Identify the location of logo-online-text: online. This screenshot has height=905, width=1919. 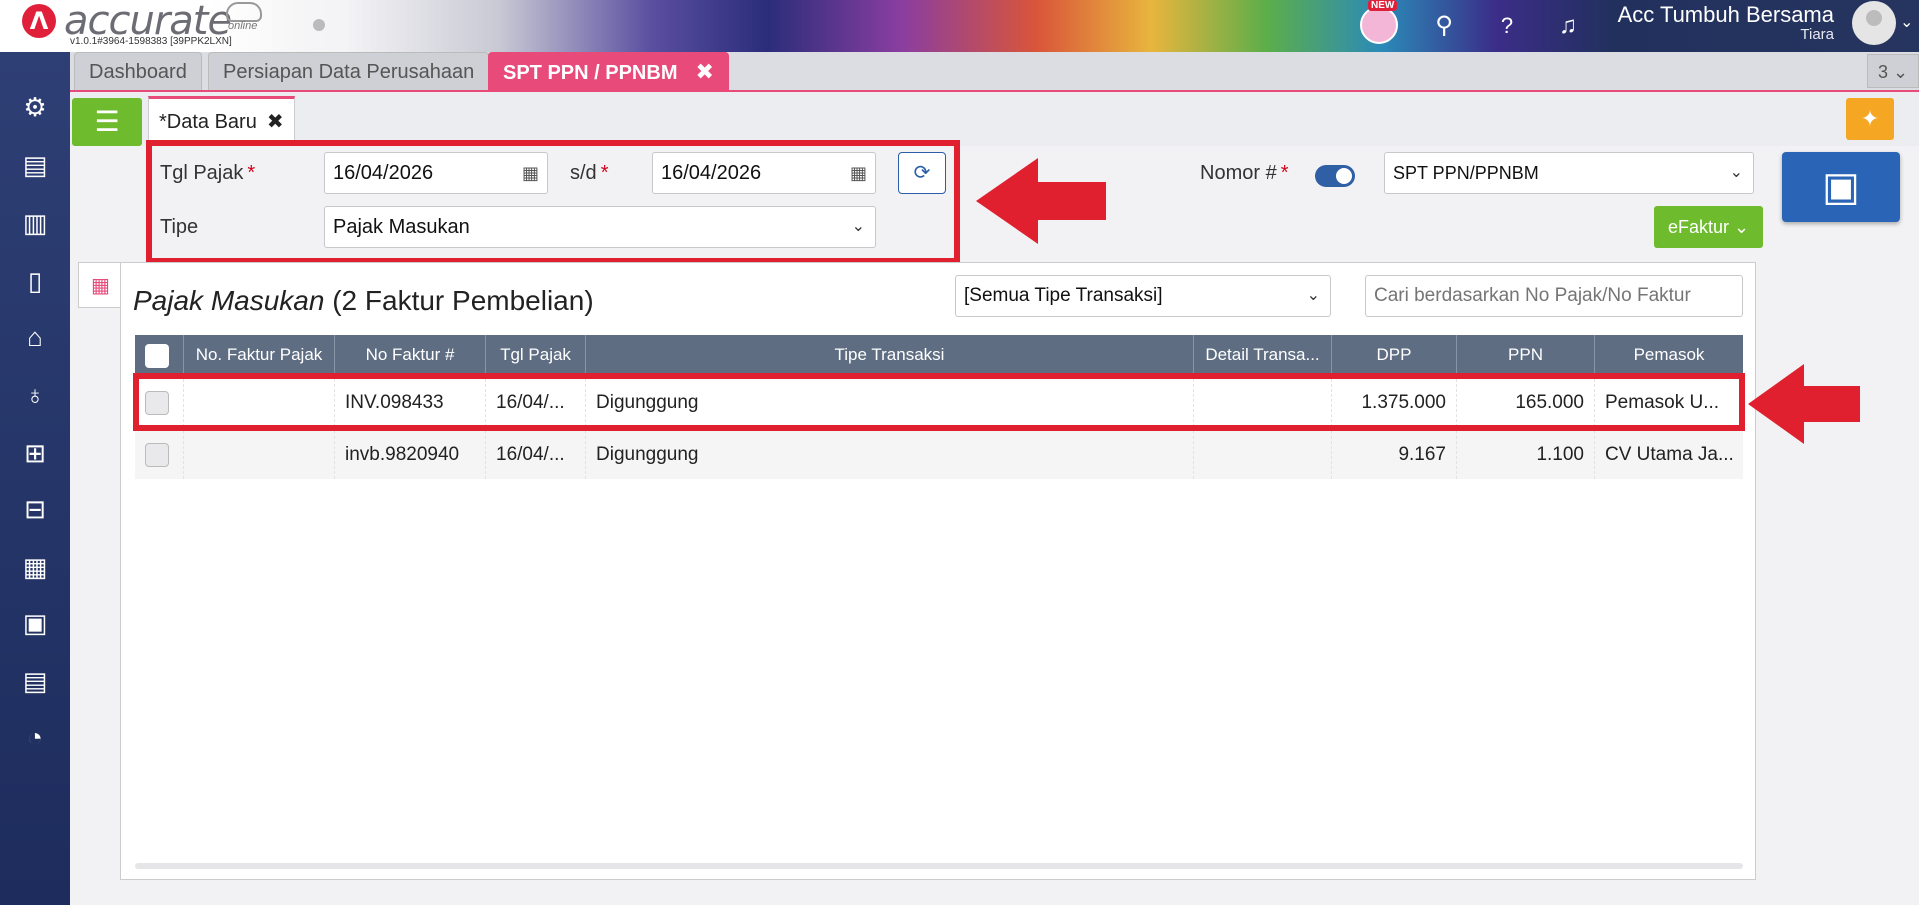
(243, 26).